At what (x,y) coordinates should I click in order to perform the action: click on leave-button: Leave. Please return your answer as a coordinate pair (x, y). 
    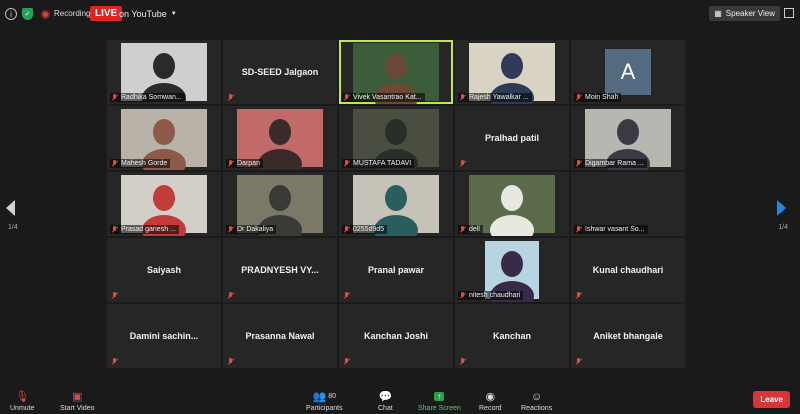
    Looking at the image, I should click on (771, 399).